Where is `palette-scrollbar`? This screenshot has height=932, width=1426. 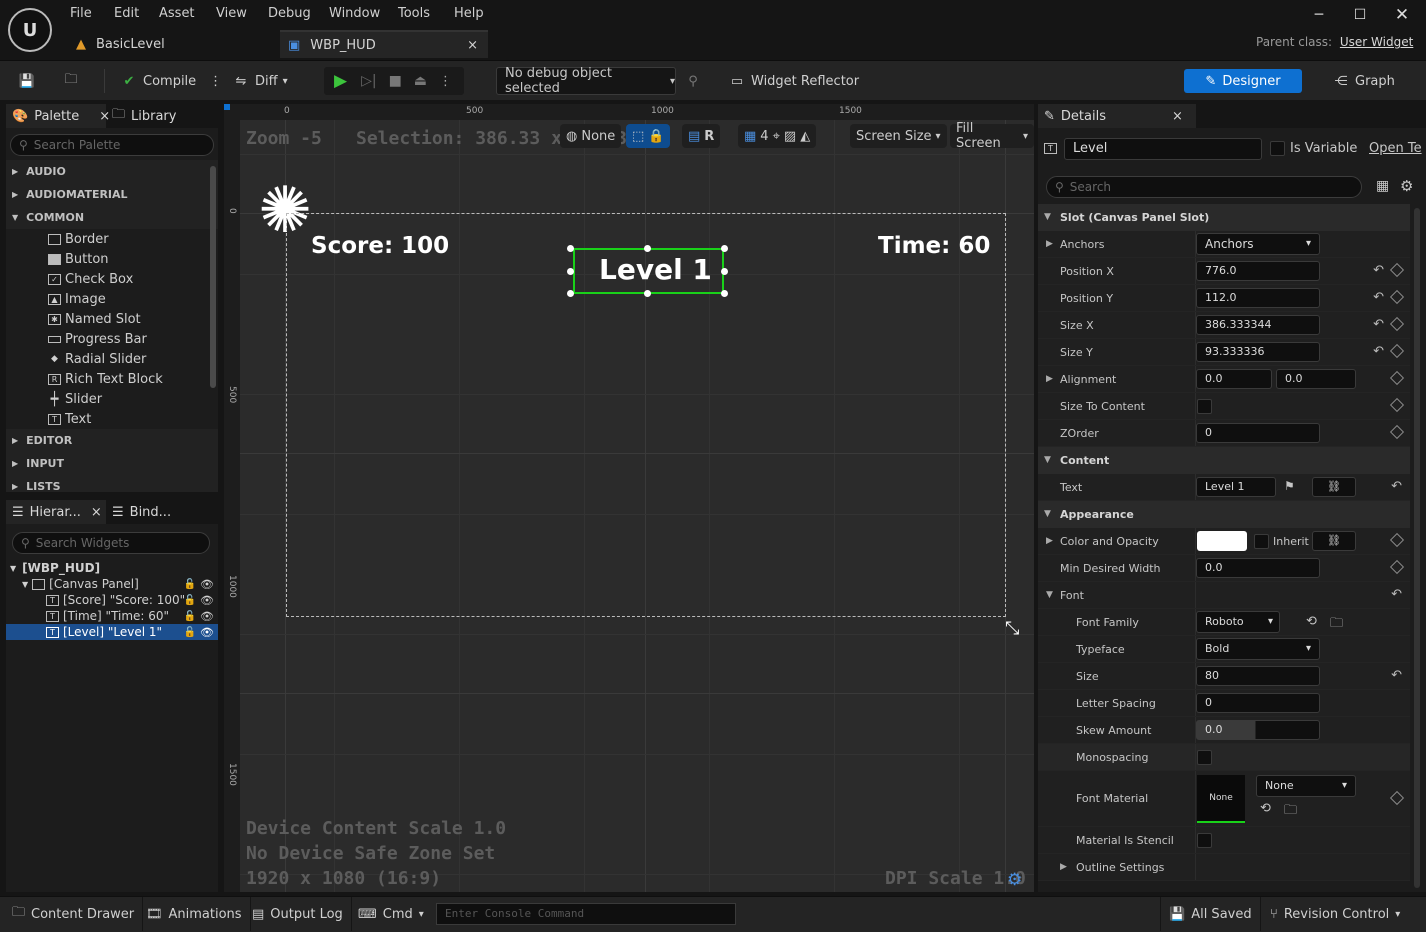
palette-scrollbar is located at coordinates (213, 277).